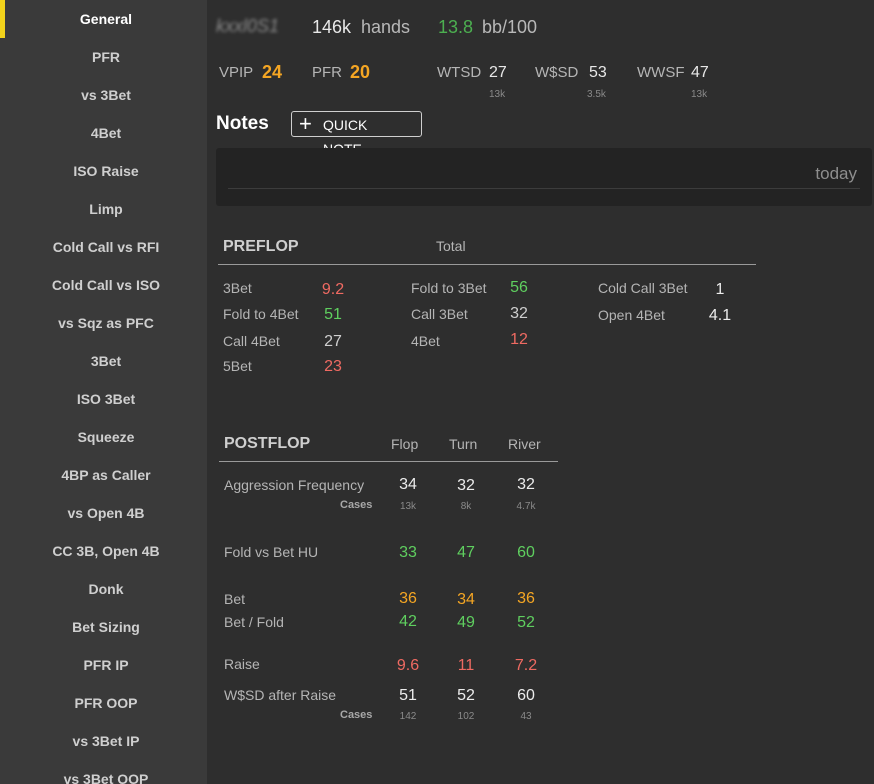  Describe the element at coordinates (106, 741) in the screenshot. I see `sidebar-item-vs-3bet-ip: vs 3Bet IP` at that location.